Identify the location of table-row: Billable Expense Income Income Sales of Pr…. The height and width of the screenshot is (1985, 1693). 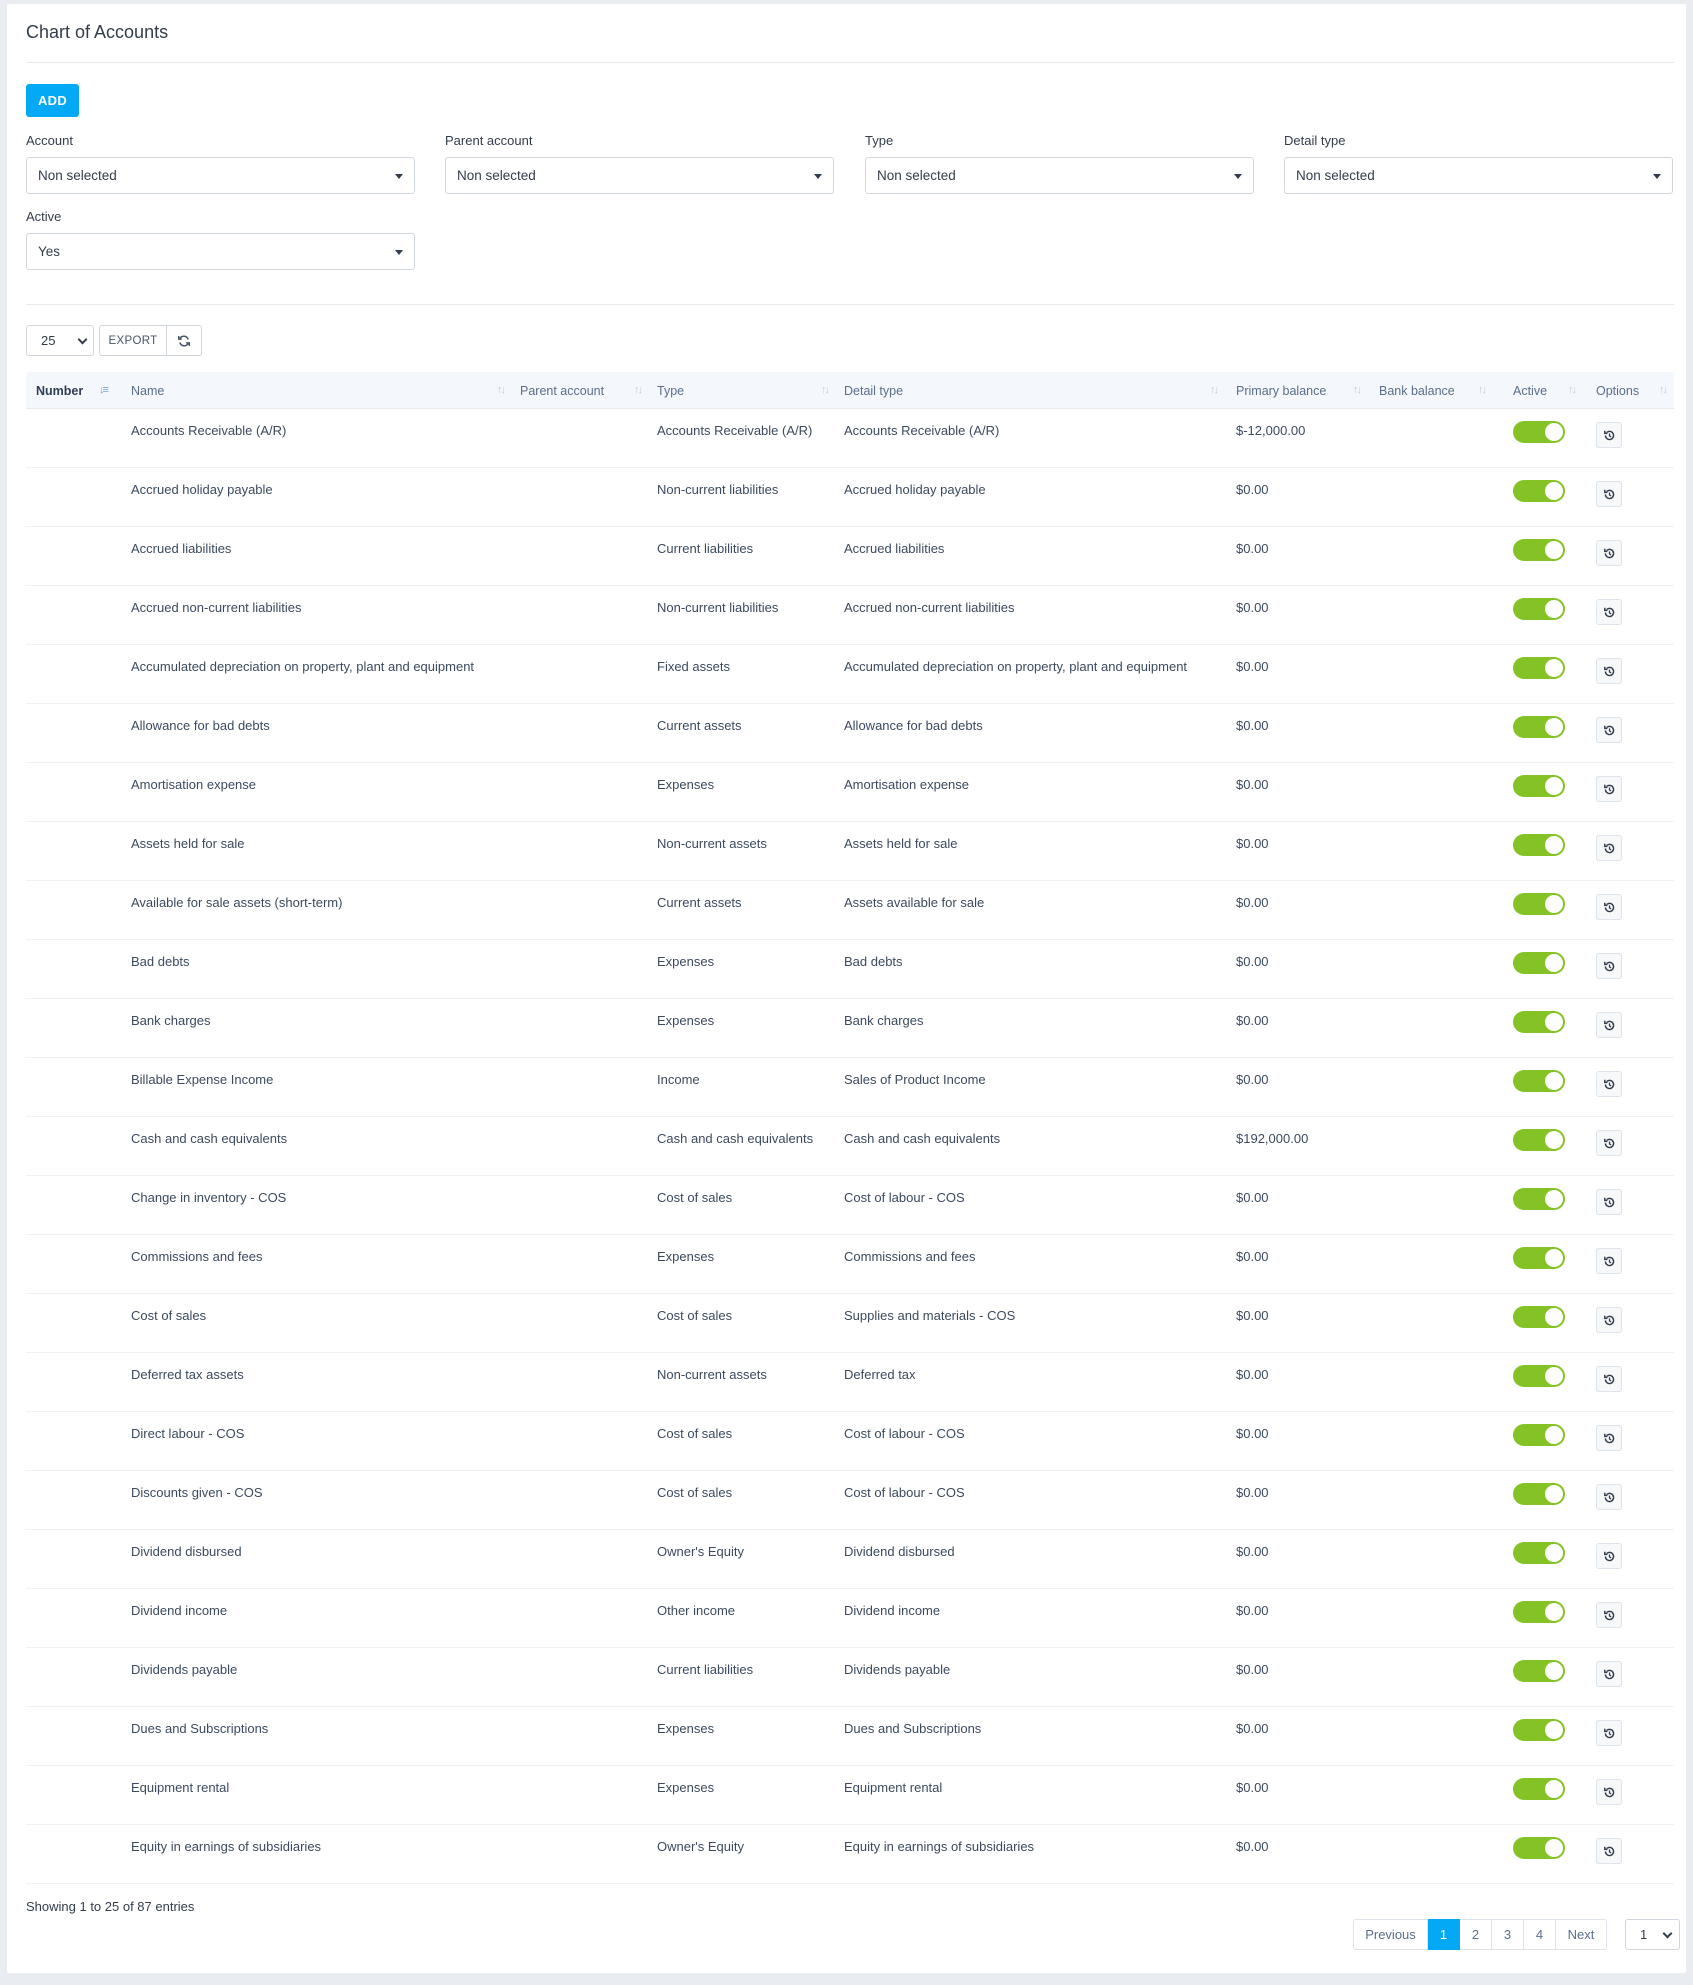
(850, 1087).